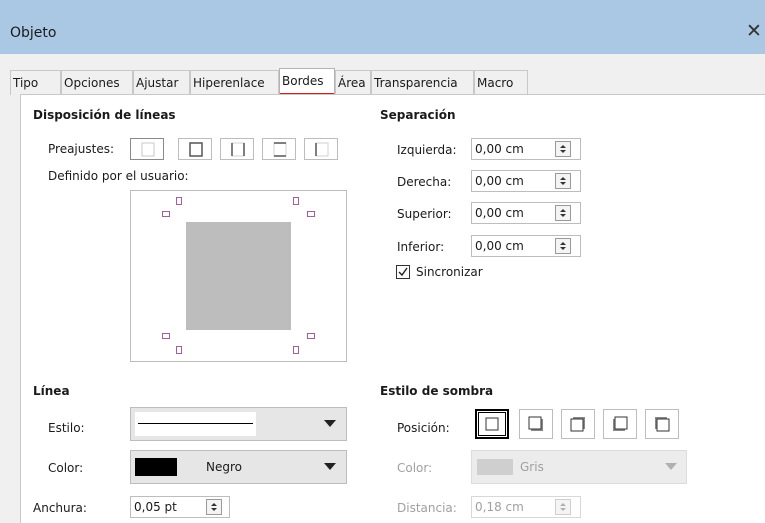 Image resolution: width=765 pixels, height=523 pixels. Describe the element at coordinates (92, 83) in the screenshot. I see `tab-label: Opciones` at that location.